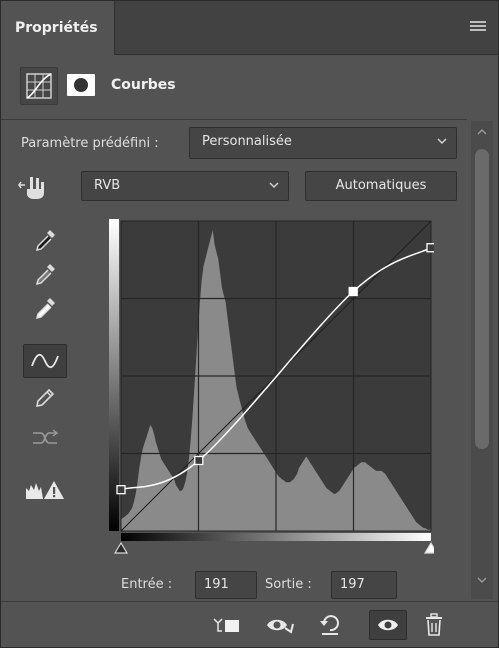  I want to click on black-point-slider-icon, so click(121, 547).